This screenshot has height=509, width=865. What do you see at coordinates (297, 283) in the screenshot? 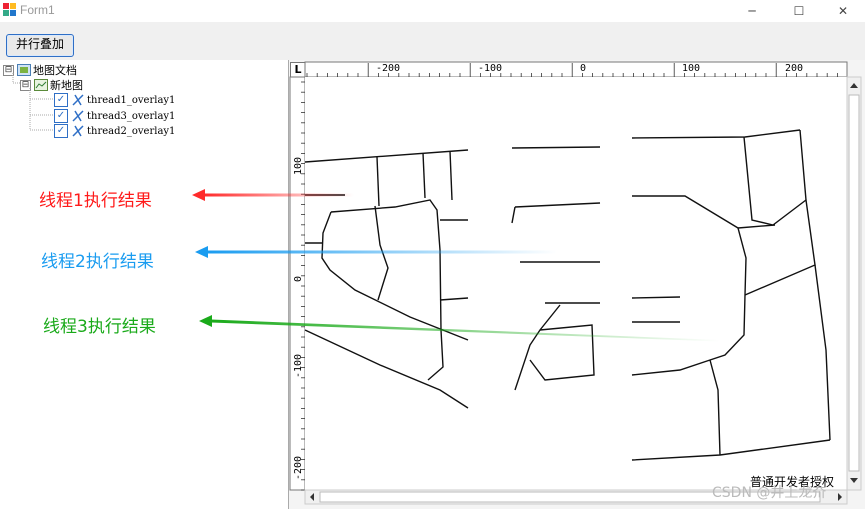
I see `left-ruler` at bounding box center [297, 283].